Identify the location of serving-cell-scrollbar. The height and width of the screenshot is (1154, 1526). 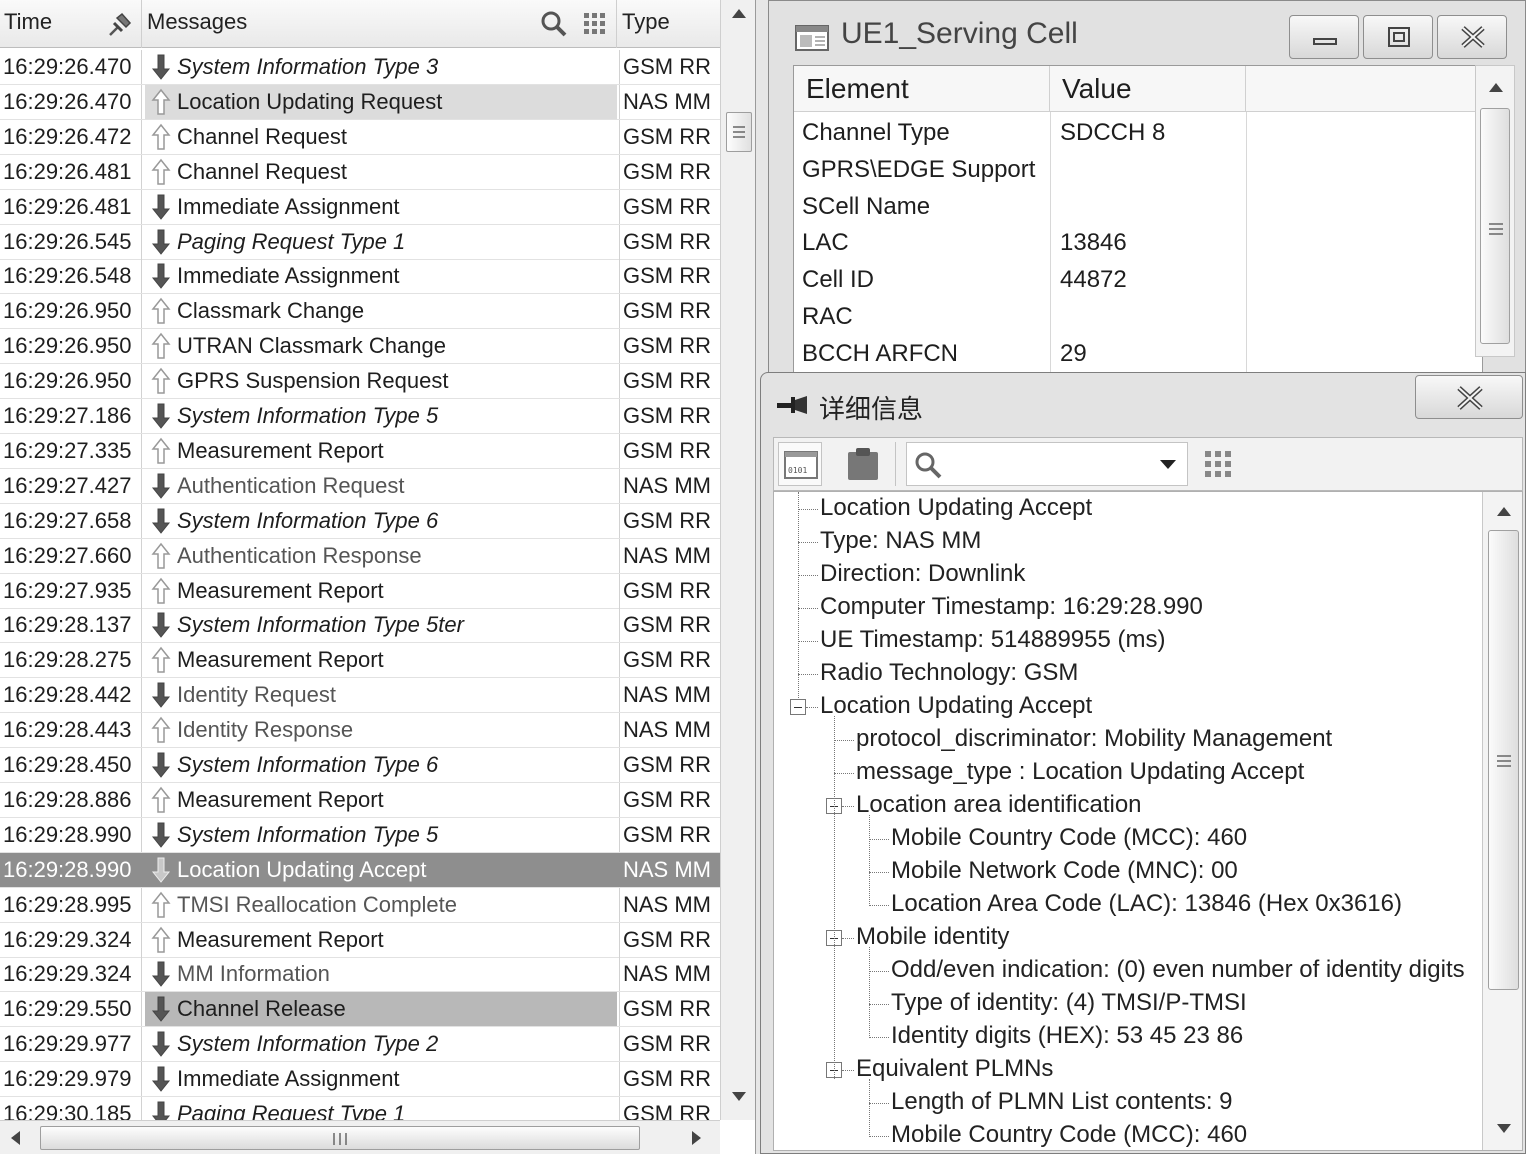
(1495, 211).